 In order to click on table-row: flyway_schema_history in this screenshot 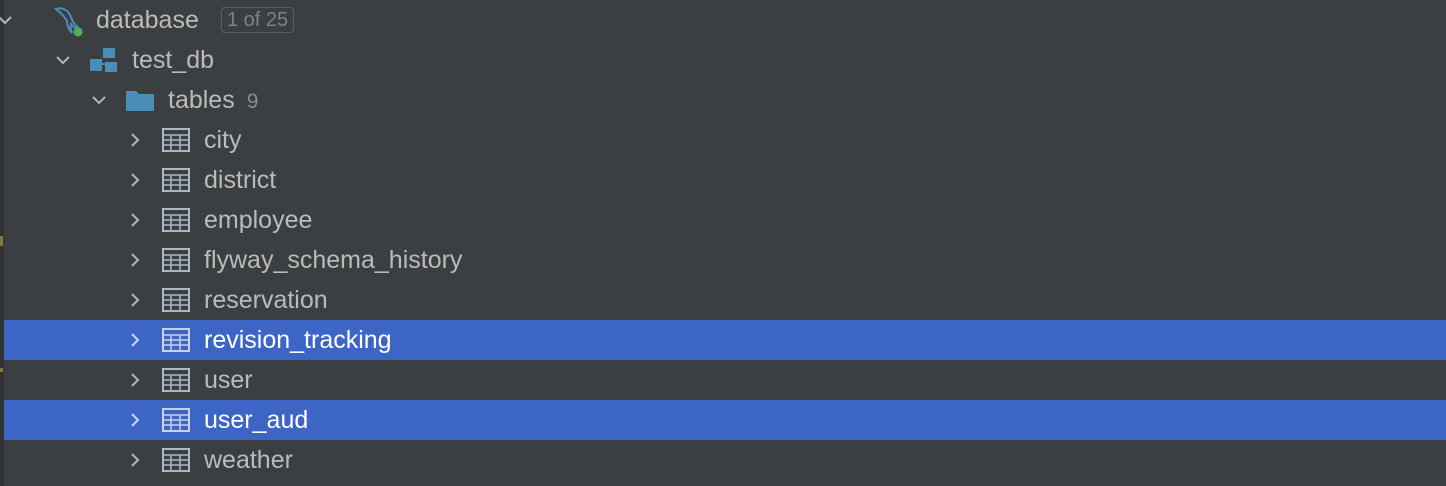, I will do `click(723, 260)`.